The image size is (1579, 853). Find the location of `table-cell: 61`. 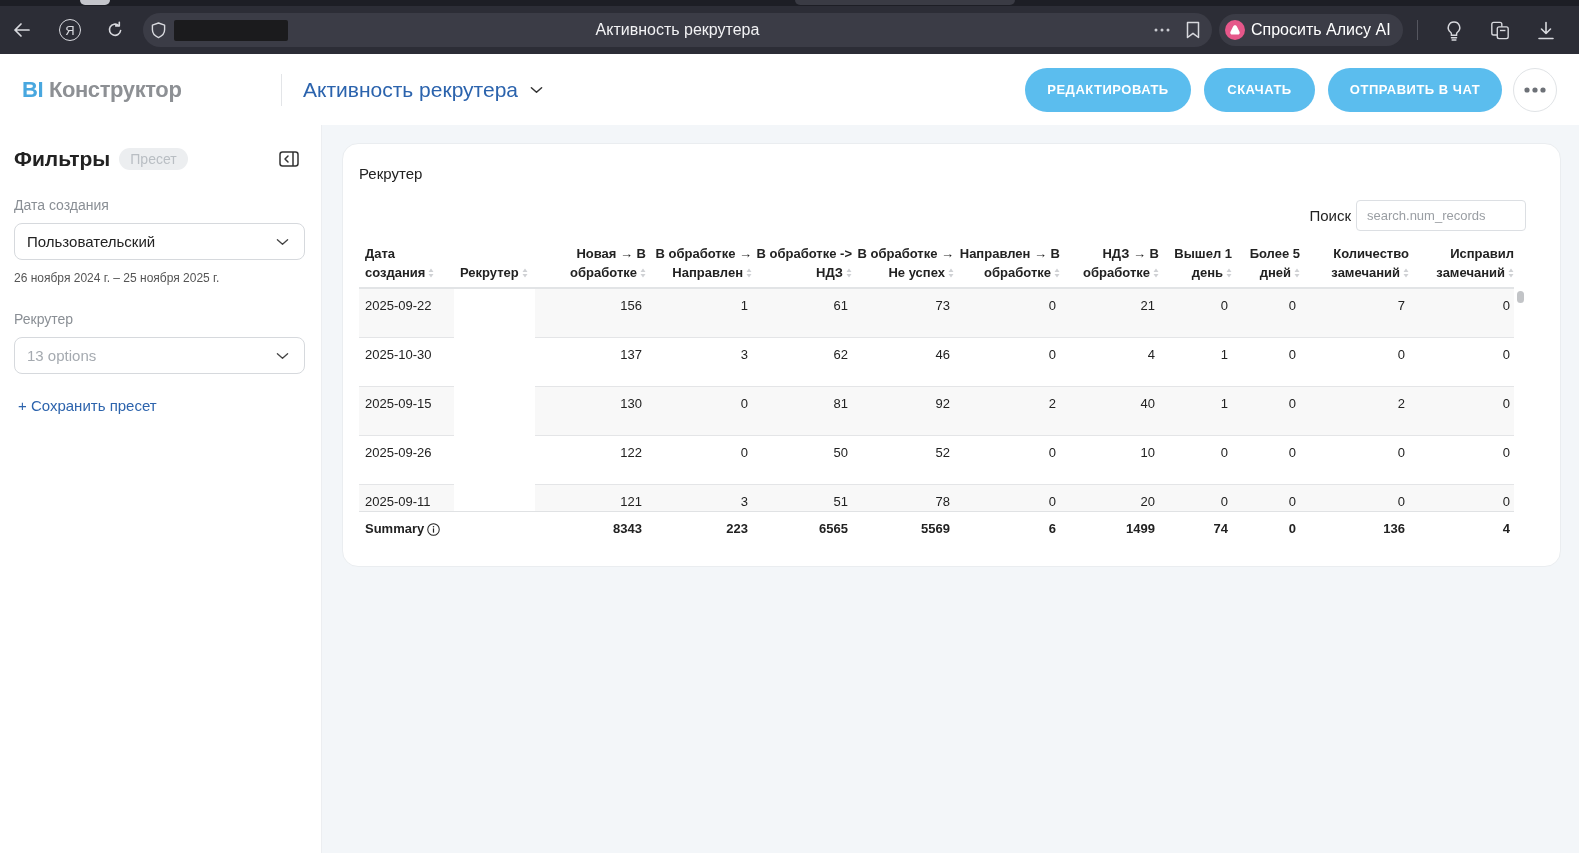

table-cell: 61 is located at coordinates (802, 313).